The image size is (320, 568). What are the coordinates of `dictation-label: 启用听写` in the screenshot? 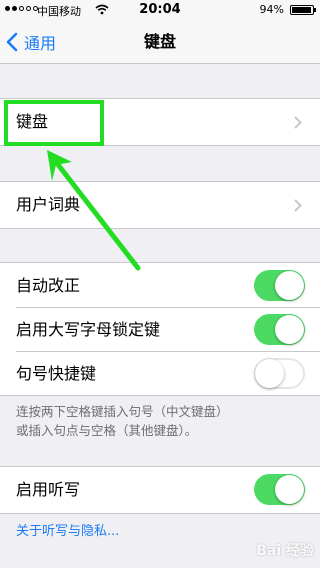 It's located at (48, 489).